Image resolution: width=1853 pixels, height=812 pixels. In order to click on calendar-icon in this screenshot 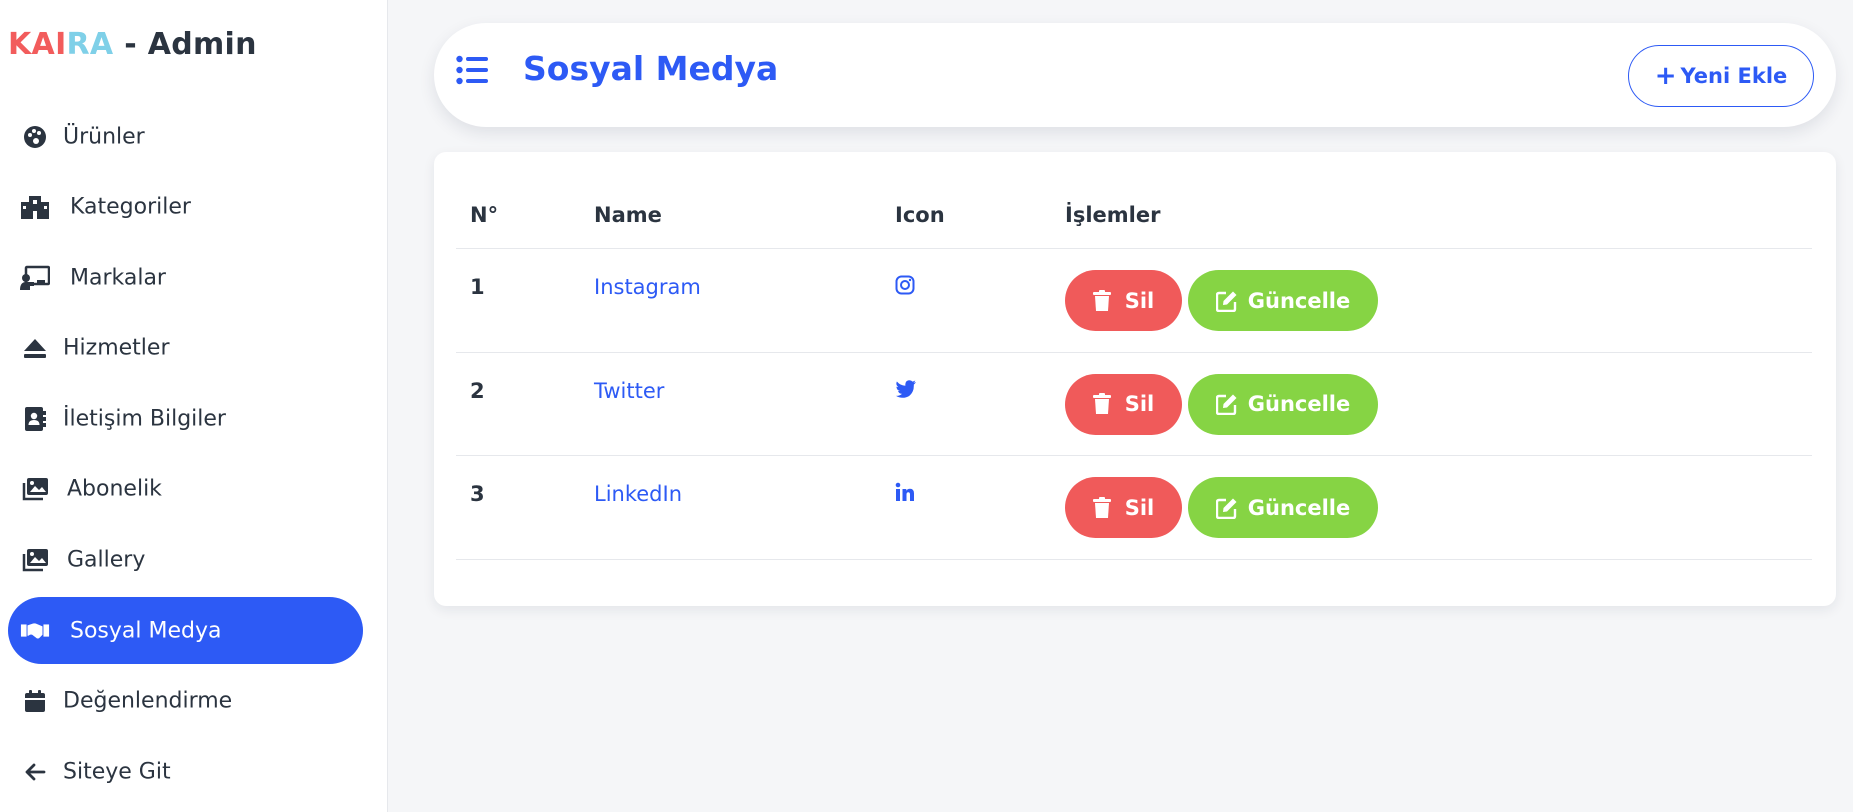, I will do `click(35, 701)`.